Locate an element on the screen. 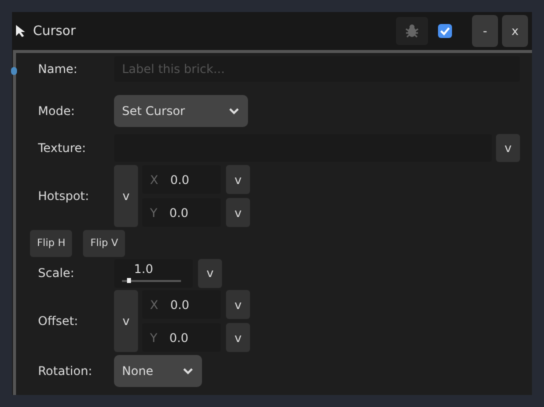 The image size is (544, 407). field-label: Name: is located at coordinates (58, 69).